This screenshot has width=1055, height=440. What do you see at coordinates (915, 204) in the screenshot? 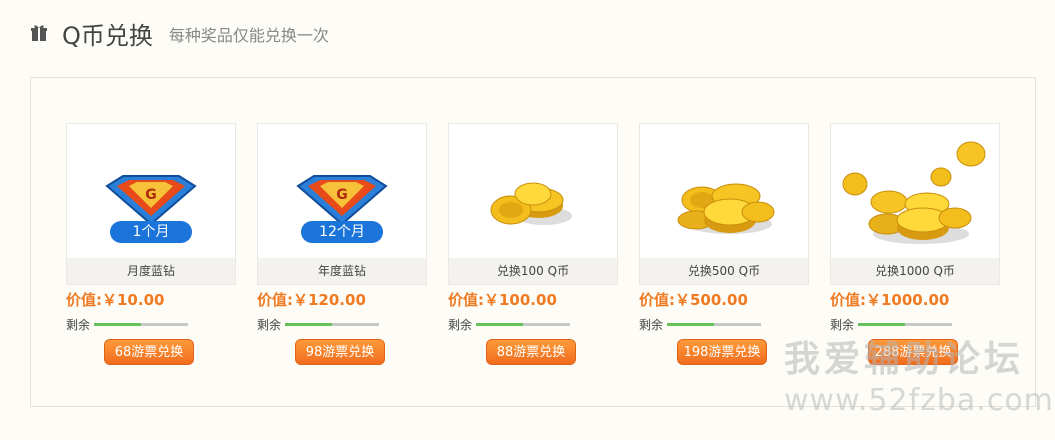
I see `reward-thumbnail: 兑换1000 Q币` at bounding box center [915, 204].